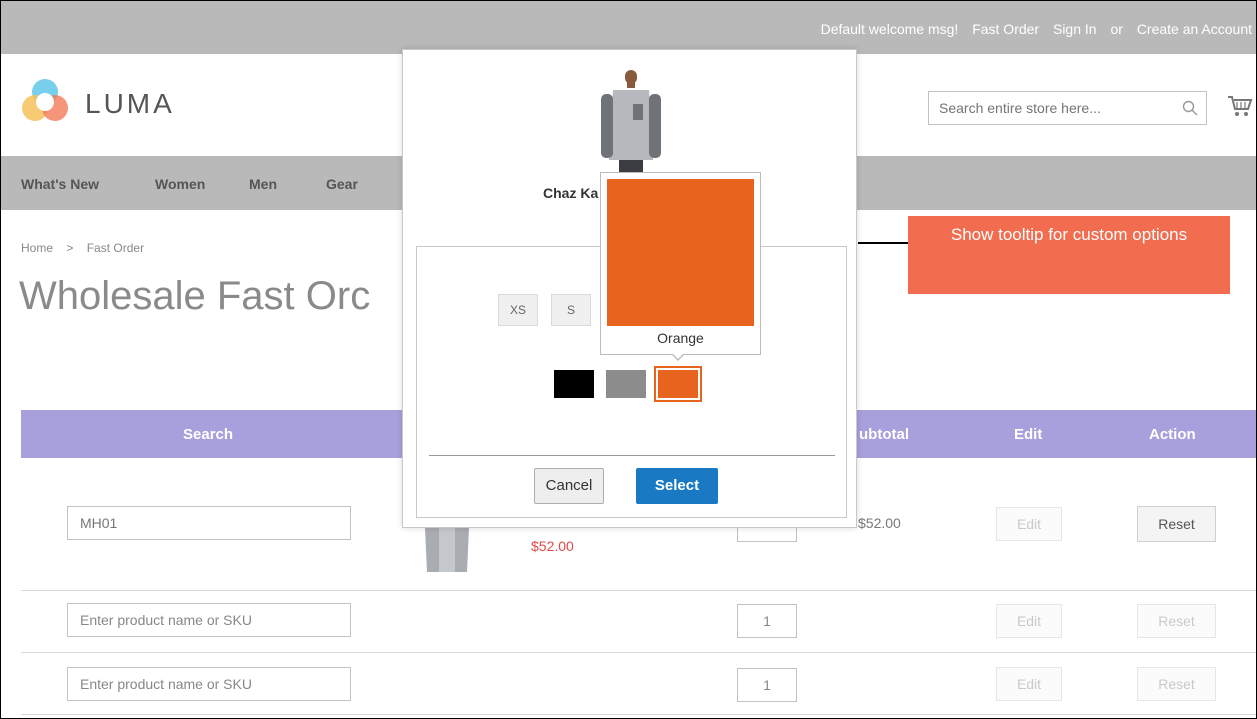 Image resolution: width=1257 pixels, height=719 pixels. What do you see at coordinates (631, 122) in the screenshot?
I see `product-image` at bounding box center [631, 122].